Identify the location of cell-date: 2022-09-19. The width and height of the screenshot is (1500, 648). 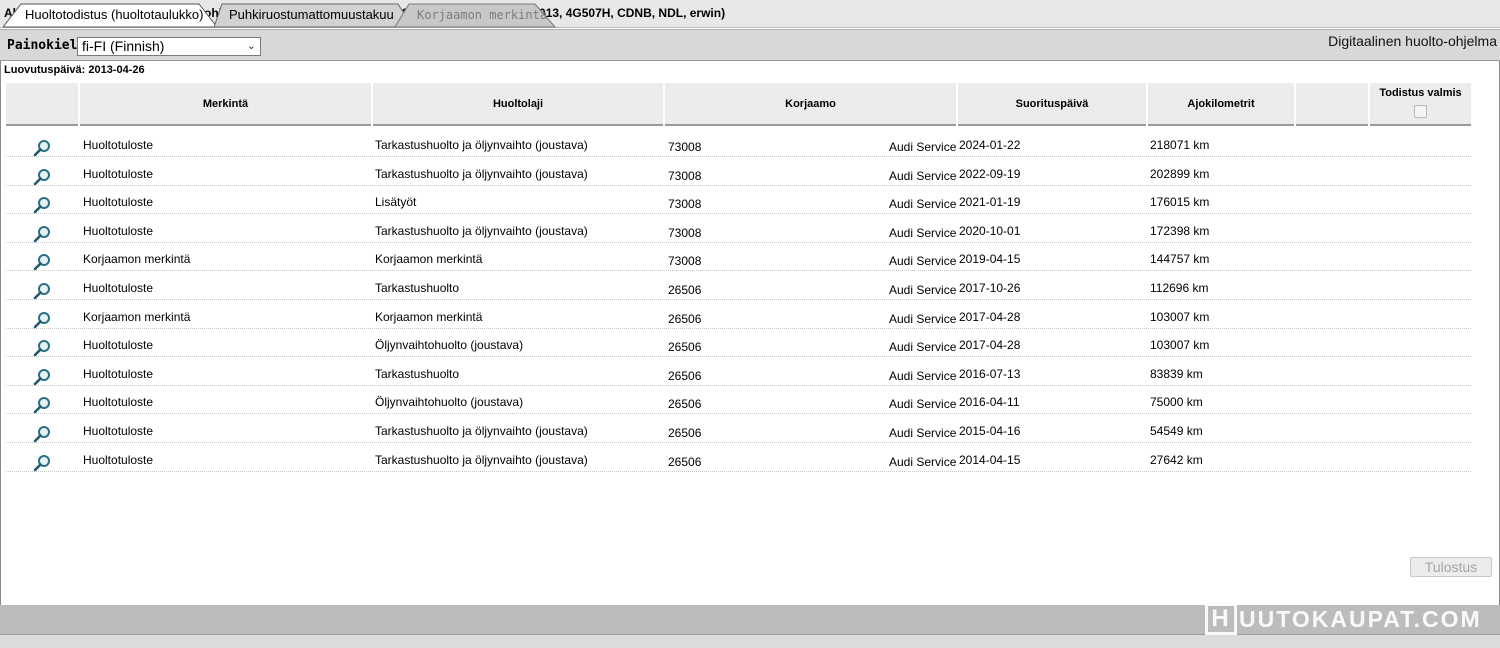
(990, 173).